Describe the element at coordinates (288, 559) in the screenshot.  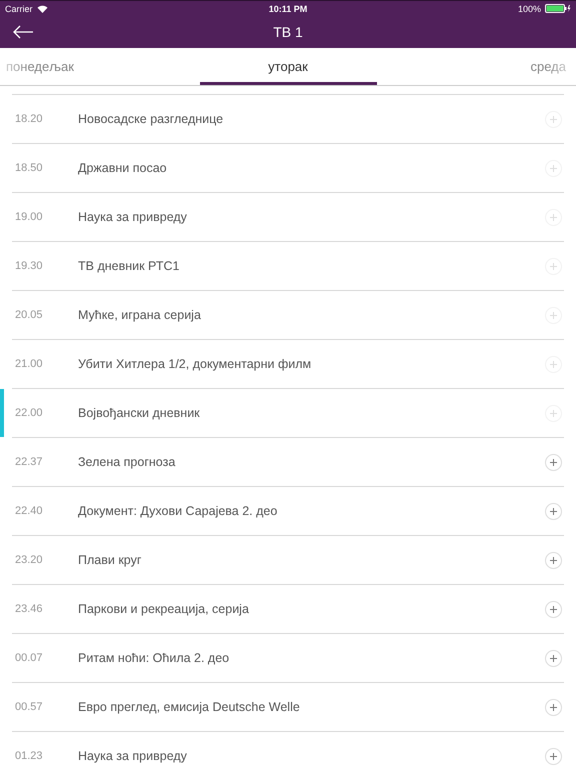
I see `schedule-row: 23.20 Плави круг` at that location.